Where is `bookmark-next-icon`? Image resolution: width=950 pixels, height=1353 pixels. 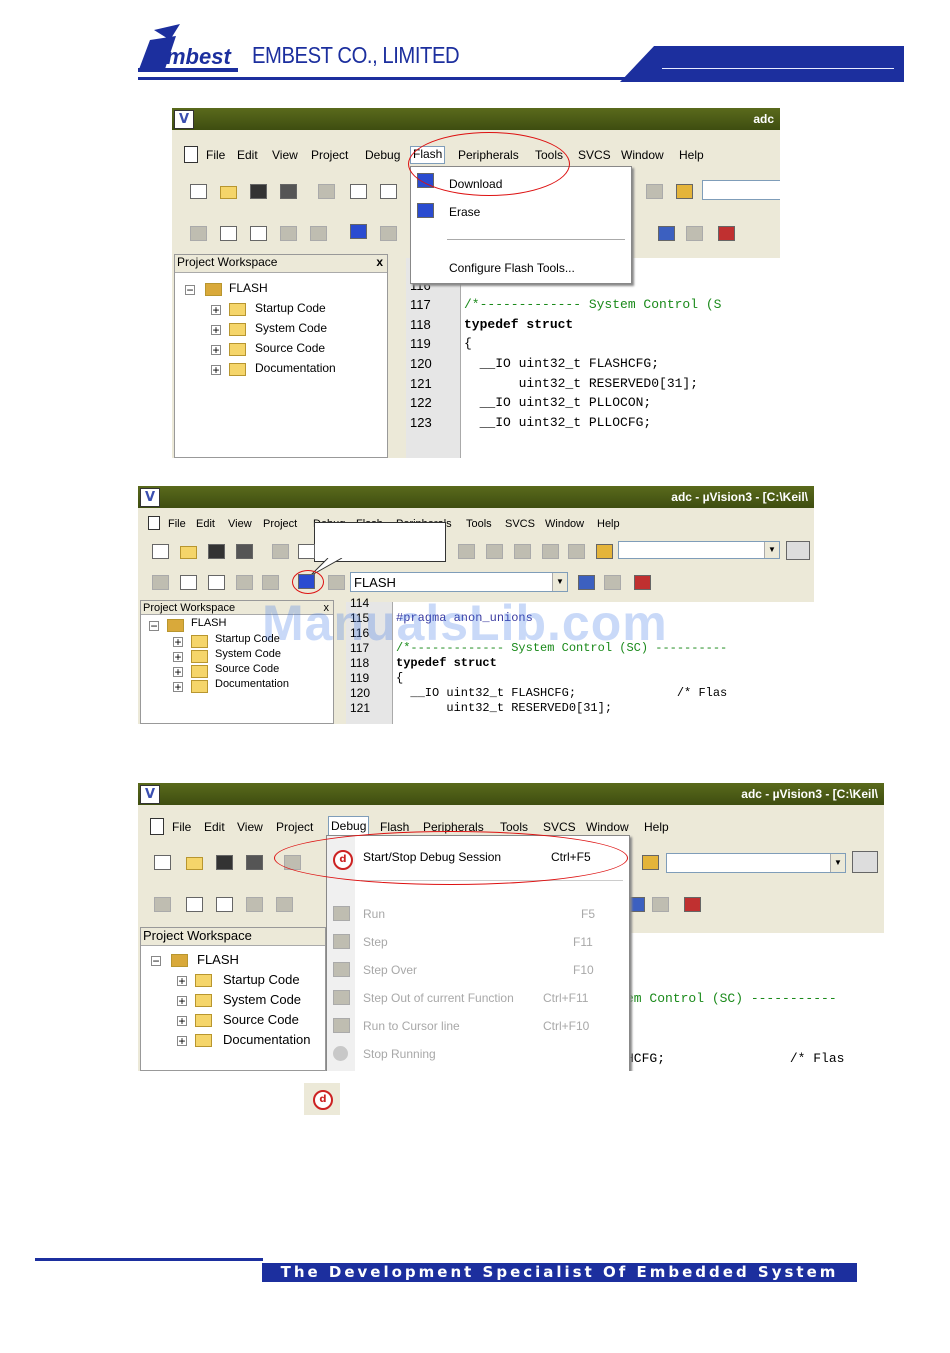
bookmark-next-icon is located at coordinates (522, 551).